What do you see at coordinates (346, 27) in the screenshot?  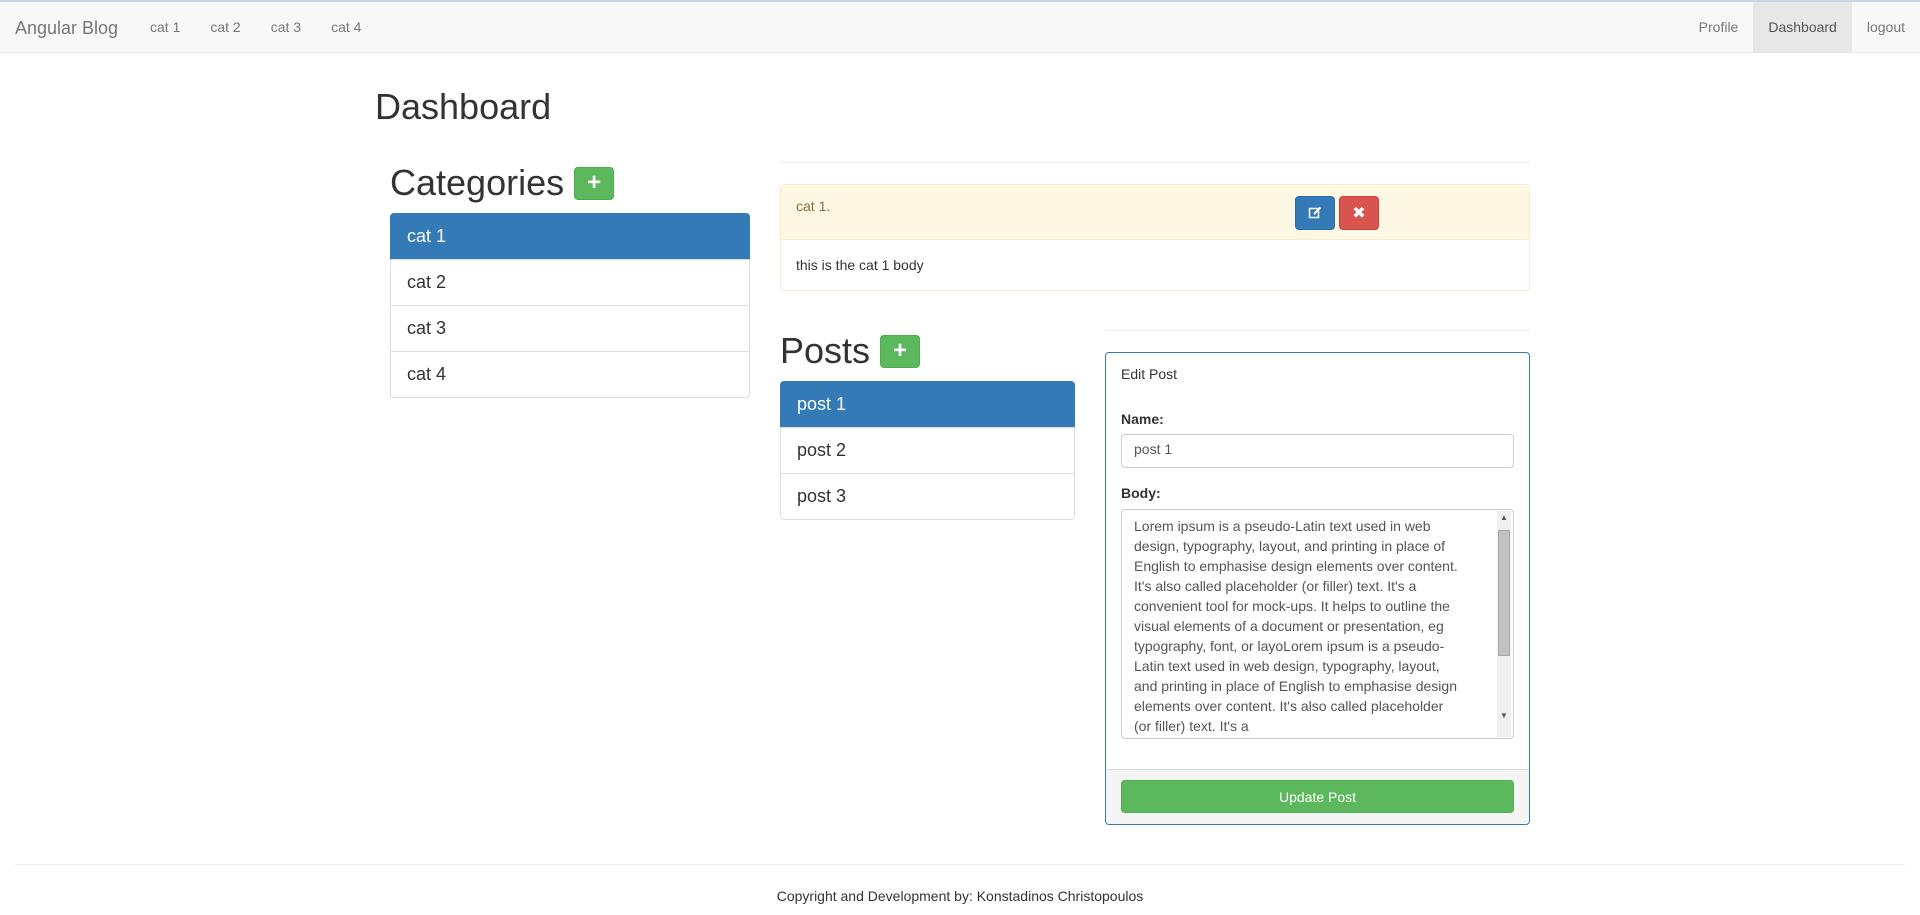 I see `nav-item-cat-4: cat 4` at bounding box center [346, 27].